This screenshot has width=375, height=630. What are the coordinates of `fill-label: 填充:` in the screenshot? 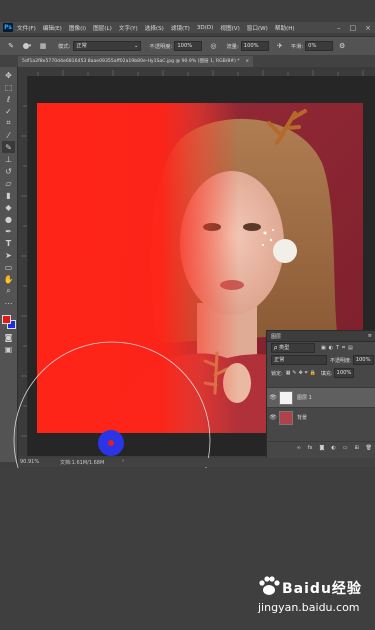 It's located at (326, 373).